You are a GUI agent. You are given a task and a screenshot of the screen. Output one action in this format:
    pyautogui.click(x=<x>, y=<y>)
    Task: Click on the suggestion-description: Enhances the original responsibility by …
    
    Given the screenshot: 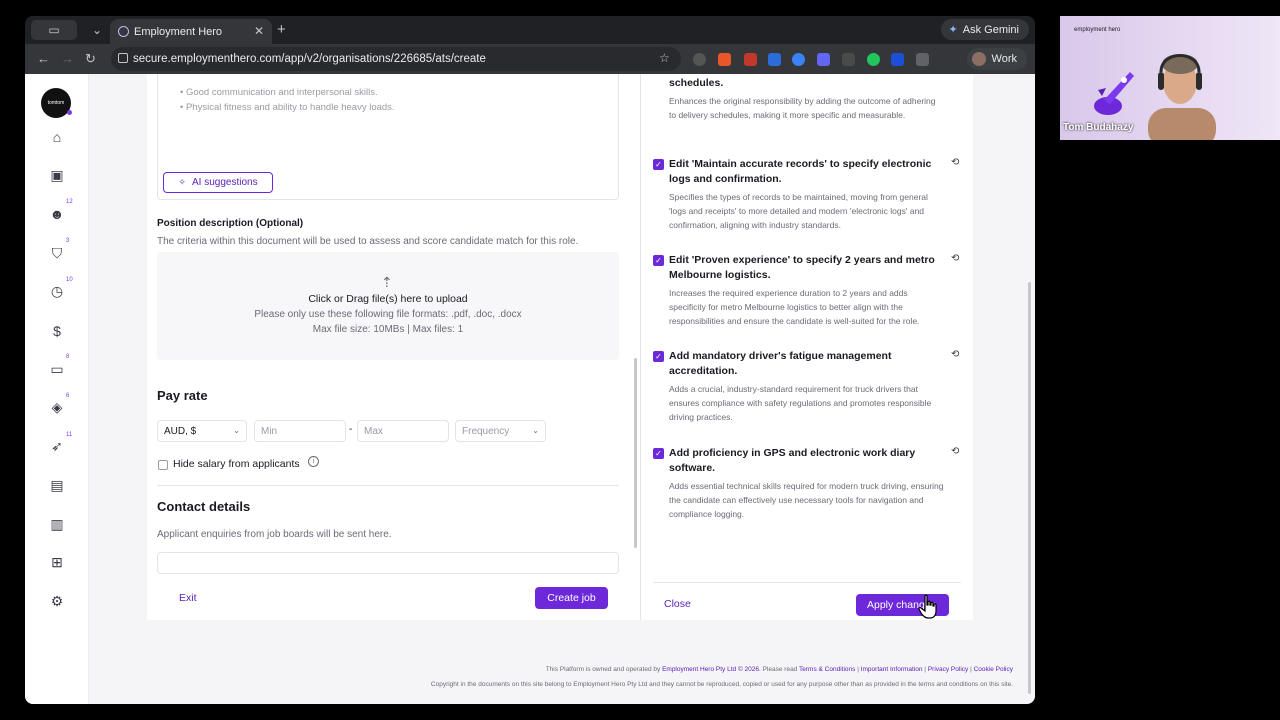 What is the action you would take?
    pyautogui.click(x=802, y=108)
    